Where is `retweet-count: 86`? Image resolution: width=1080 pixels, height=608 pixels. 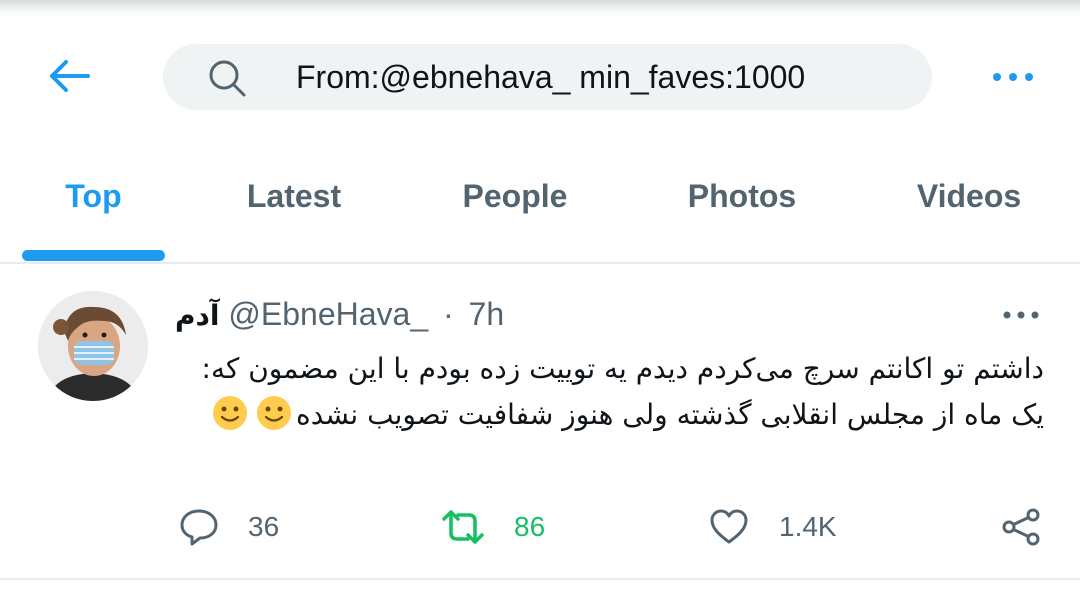
retweet-count: 86 is located at coordinates (530, 526).